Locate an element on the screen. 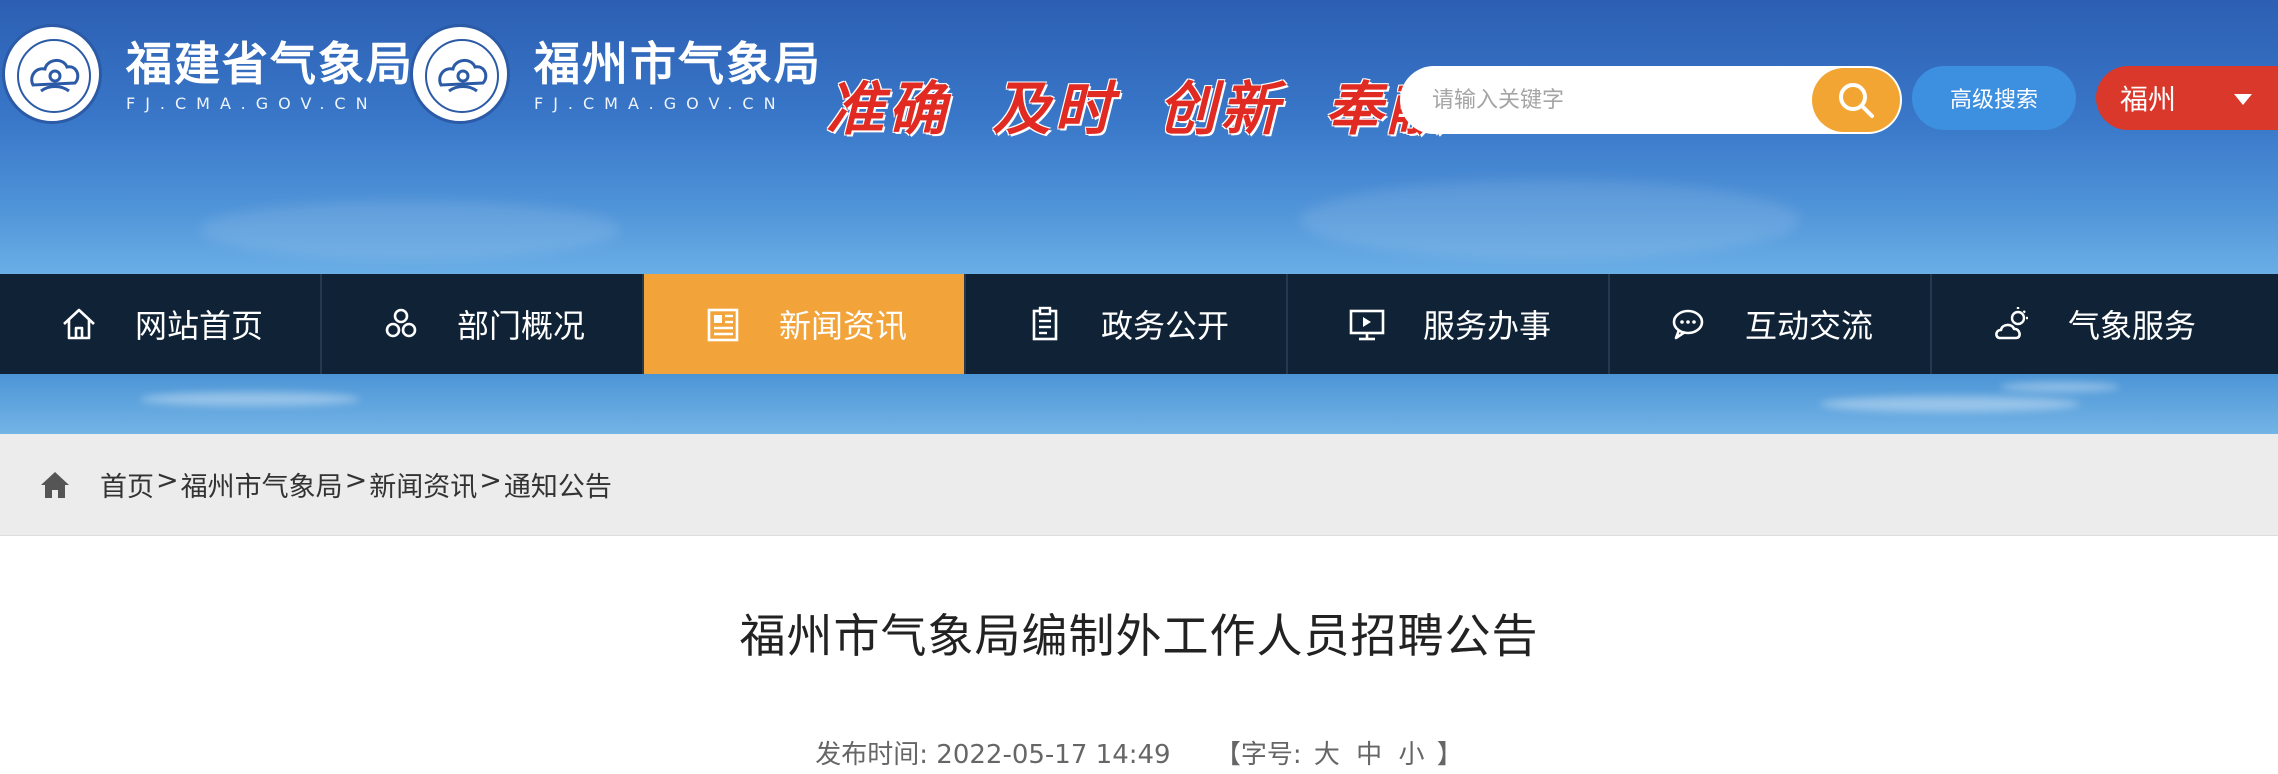 Image resolution: width=2278 pixels, height=774 pixels. monitor-icon is located at coordinates (1367, 324).